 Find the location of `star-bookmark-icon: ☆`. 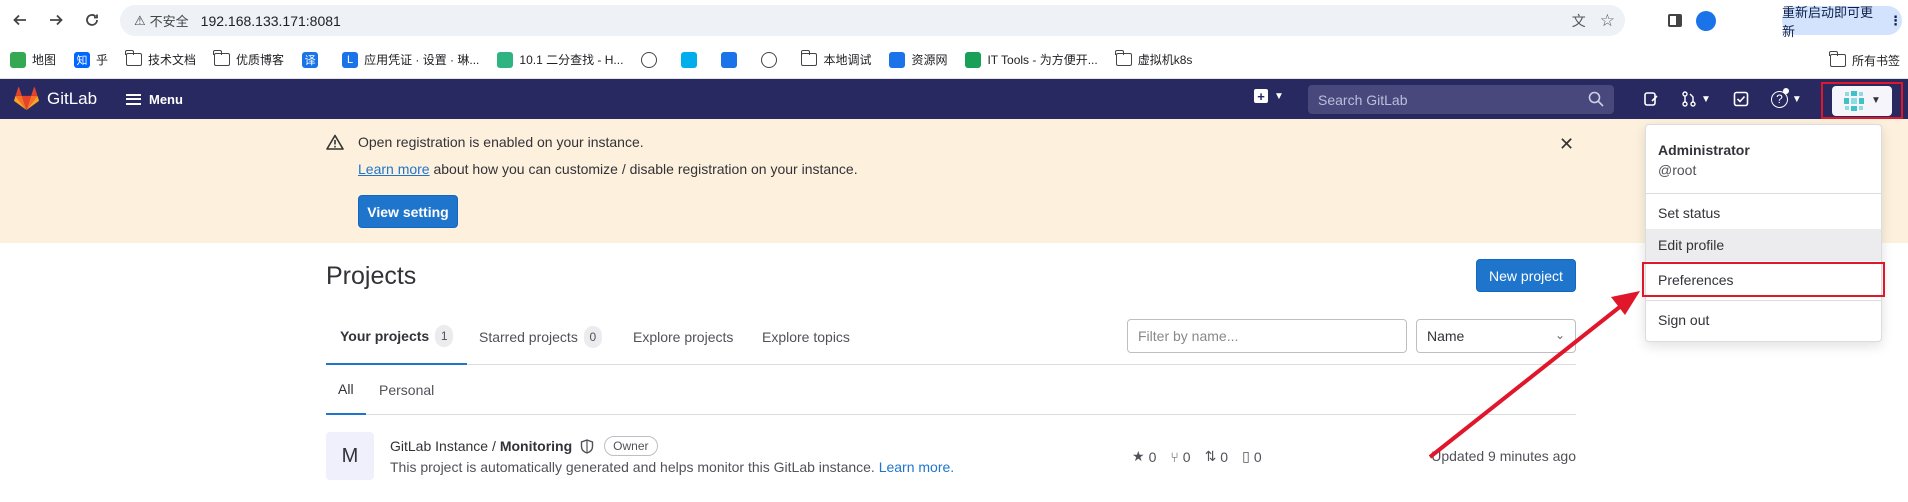

star-bookmark-icon: ☆ is located at coordinates (1607, 21).